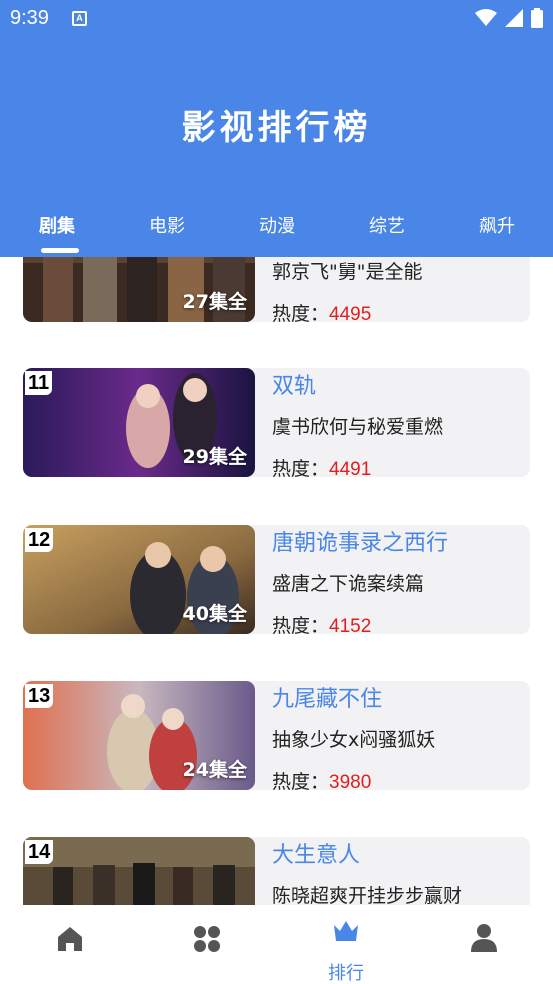 Image resolution: width=553 pixels, height=984 pixels. Describe the element at coordinates (207, 939) in the screenshot. I see `category-icon` at that location.